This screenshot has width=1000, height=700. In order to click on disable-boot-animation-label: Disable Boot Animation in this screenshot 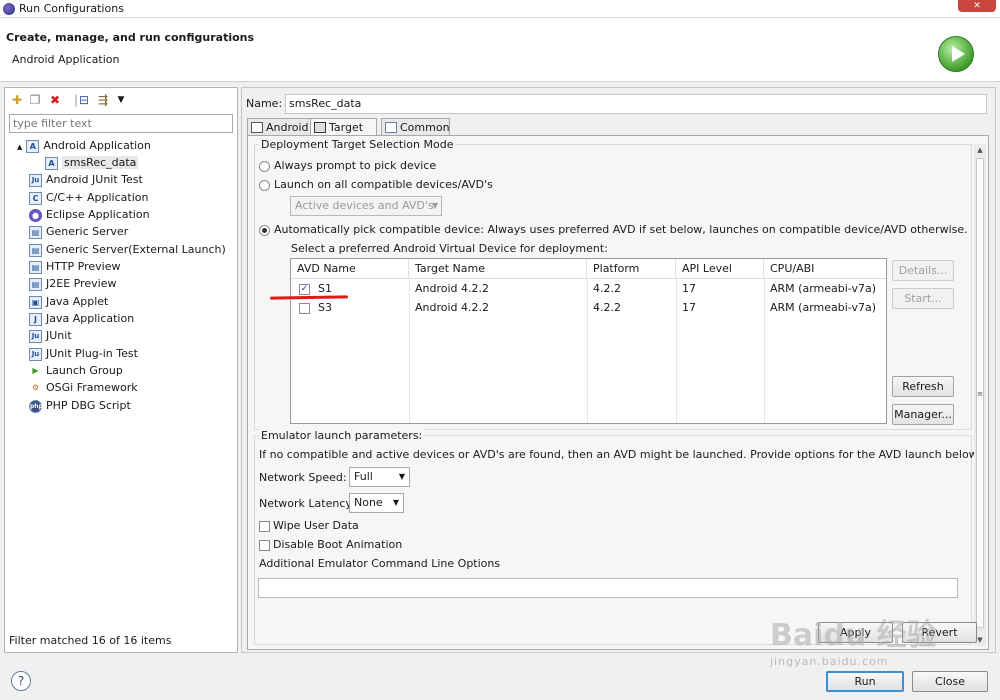, I will do `click(338, 544)`.